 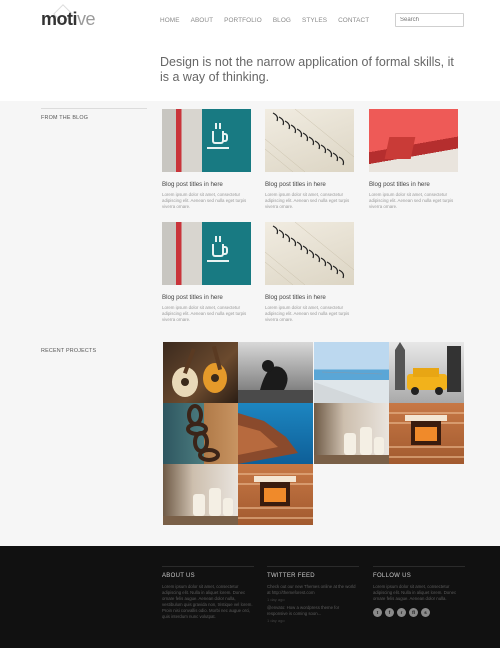 I want to click on logo-main: moti, so click(x=59, y=19).